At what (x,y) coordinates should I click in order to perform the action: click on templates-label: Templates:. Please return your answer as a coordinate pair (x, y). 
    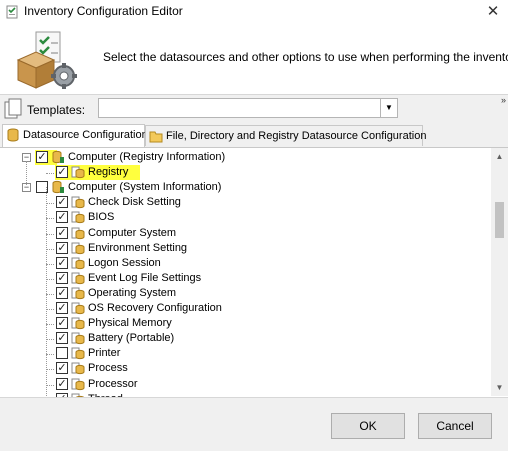
    Looking at the image, I should click on (56, 110).